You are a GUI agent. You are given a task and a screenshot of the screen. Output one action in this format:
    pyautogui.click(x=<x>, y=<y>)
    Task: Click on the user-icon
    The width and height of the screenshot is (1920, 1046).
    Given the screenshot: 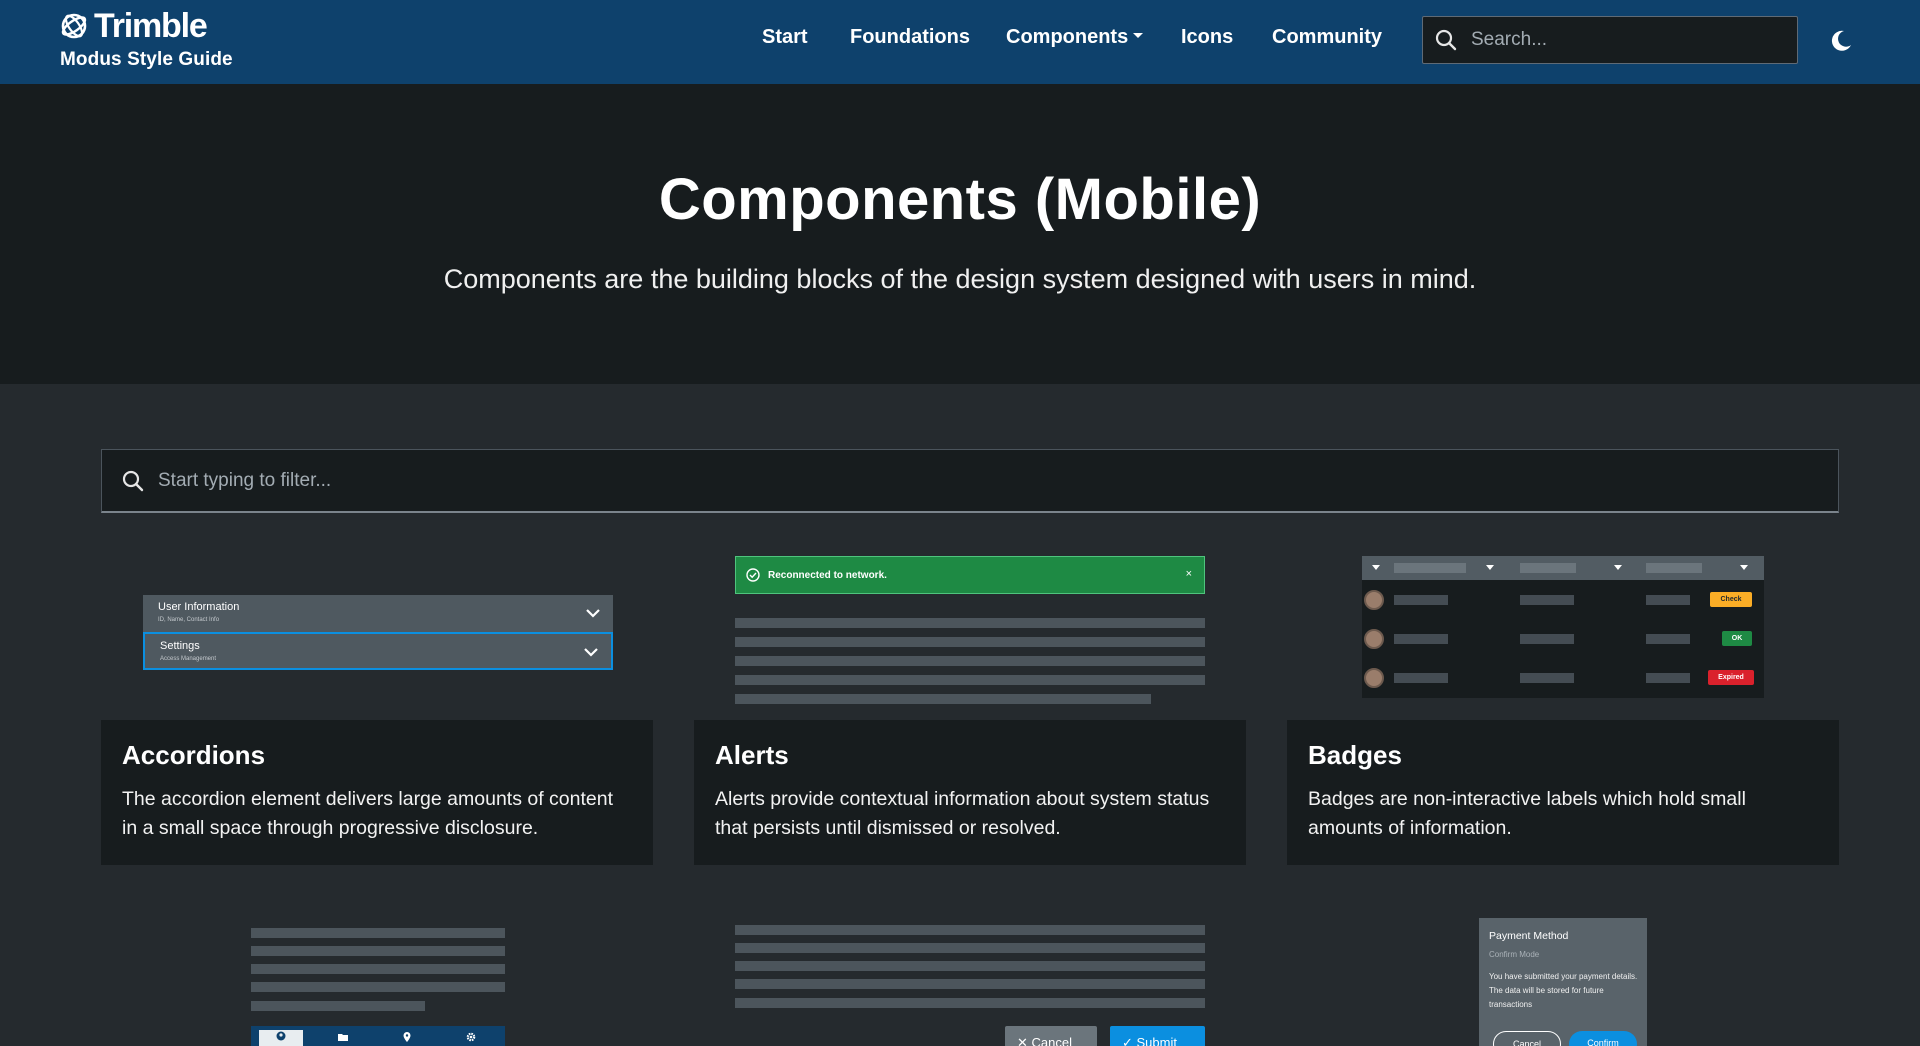 What is the action you would take?
    pyautogui.click(x=281, y=1036)
    